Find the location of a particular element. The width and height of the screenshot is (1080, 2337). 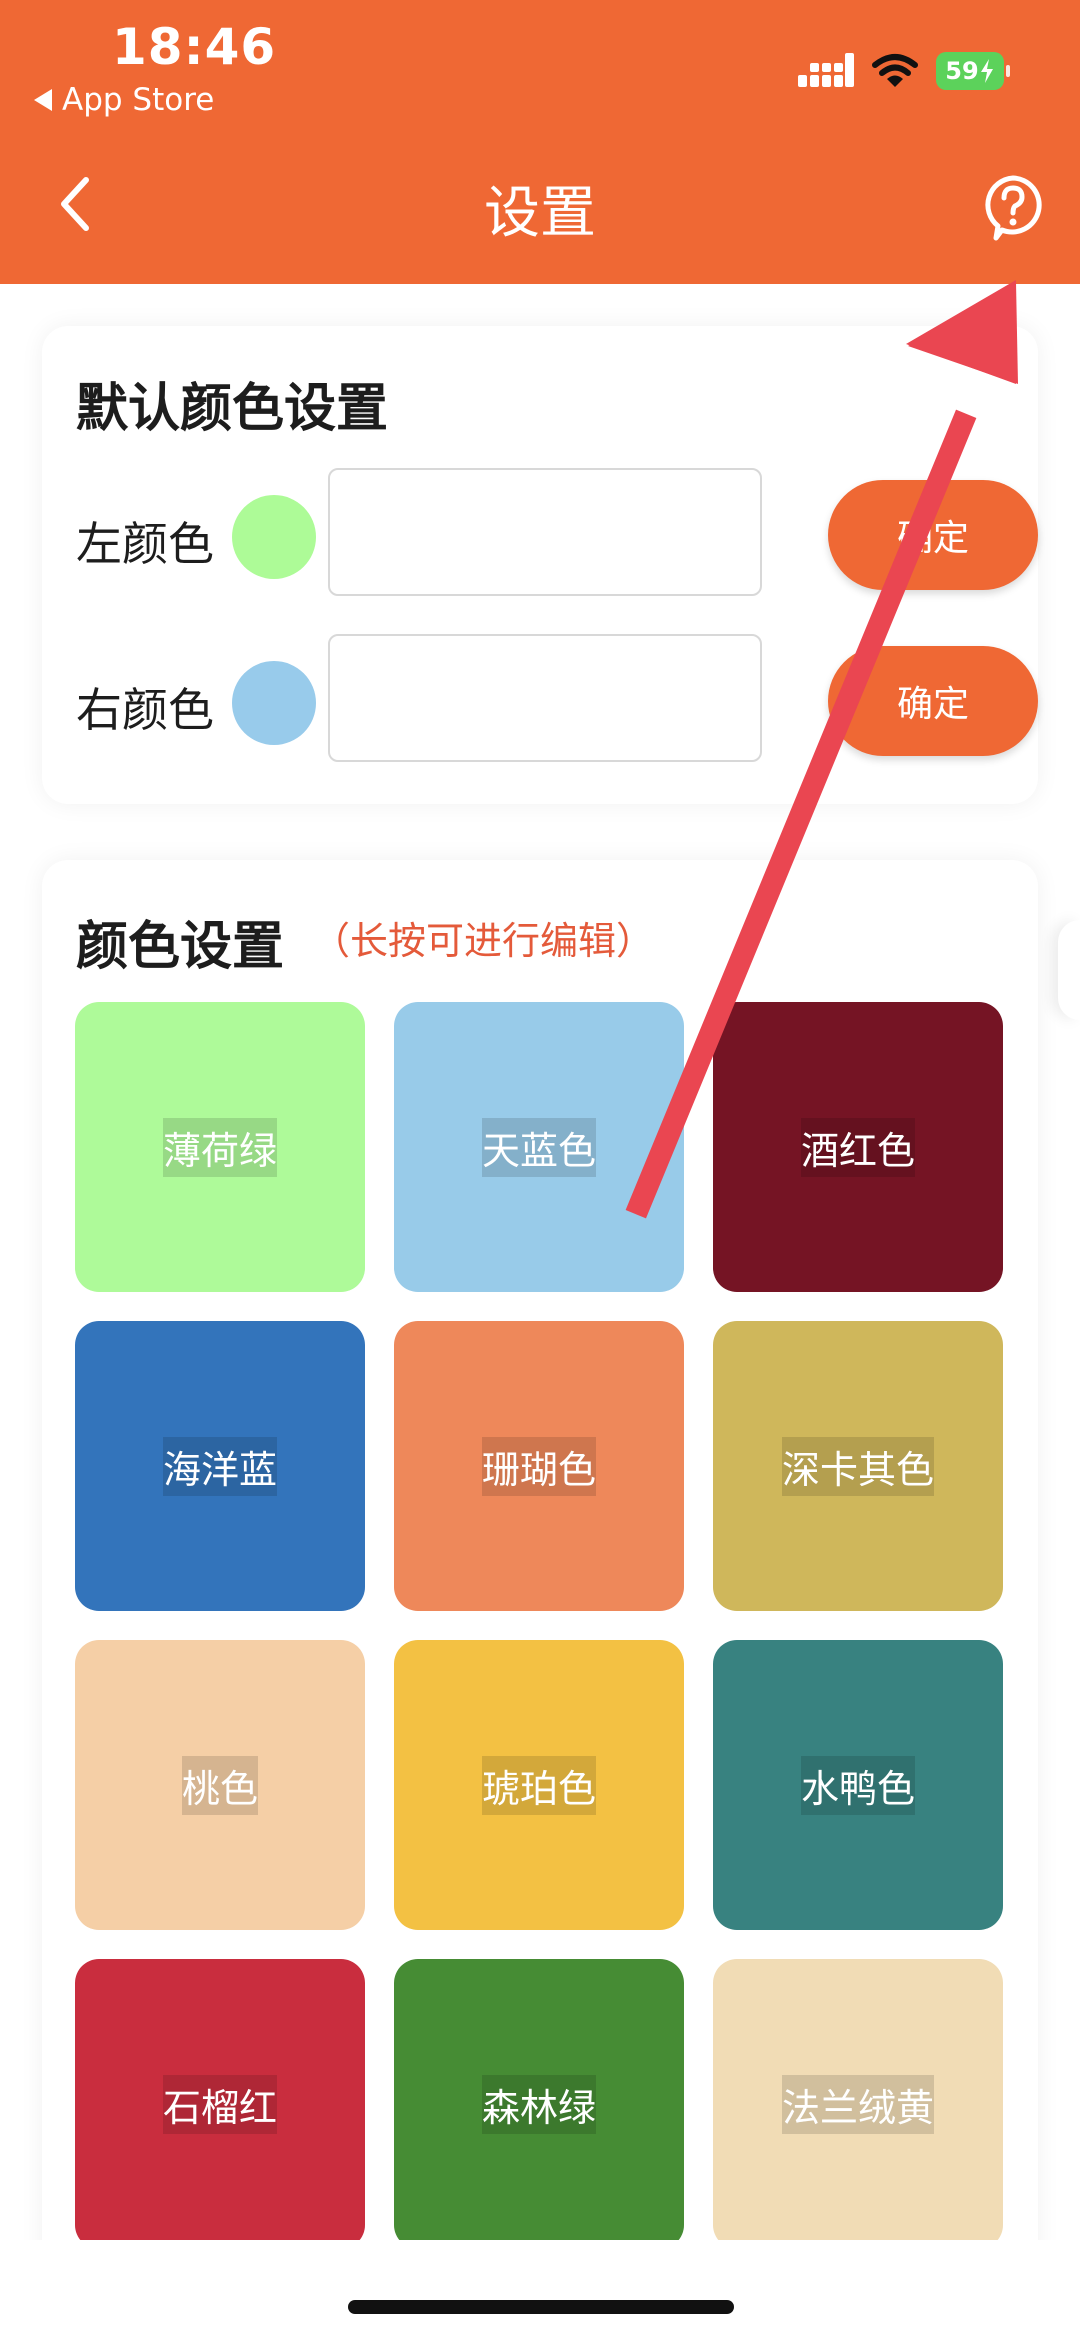

color-tile: 森林绿 is located at coordinates (539, 2104).